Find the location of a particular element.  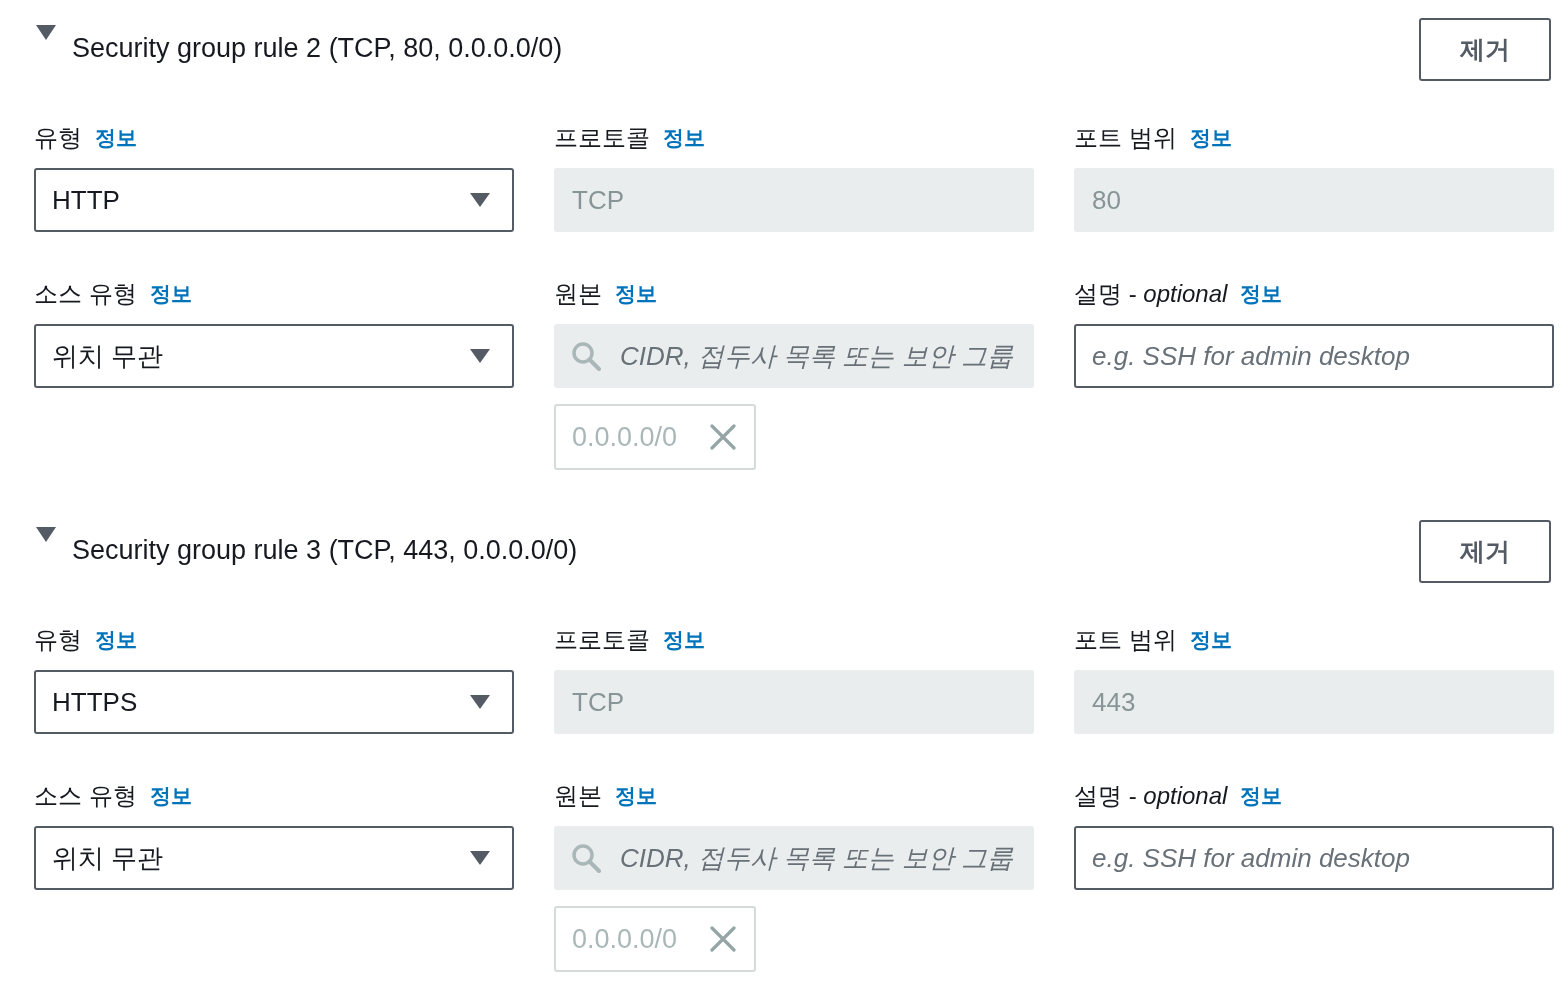

dropdown: HTTP is located at coordinates (274, 200).